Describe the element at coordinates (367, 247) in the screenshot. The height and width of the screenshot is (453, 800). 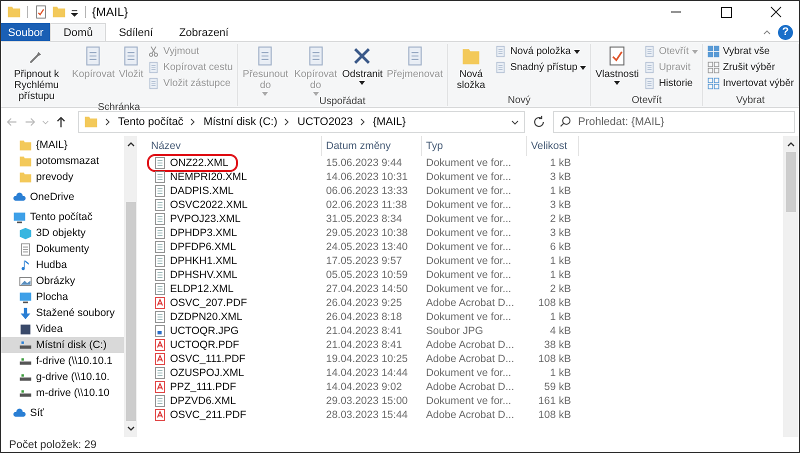
I see `table-cell-text: 24.05.2023 13:40` at that location.